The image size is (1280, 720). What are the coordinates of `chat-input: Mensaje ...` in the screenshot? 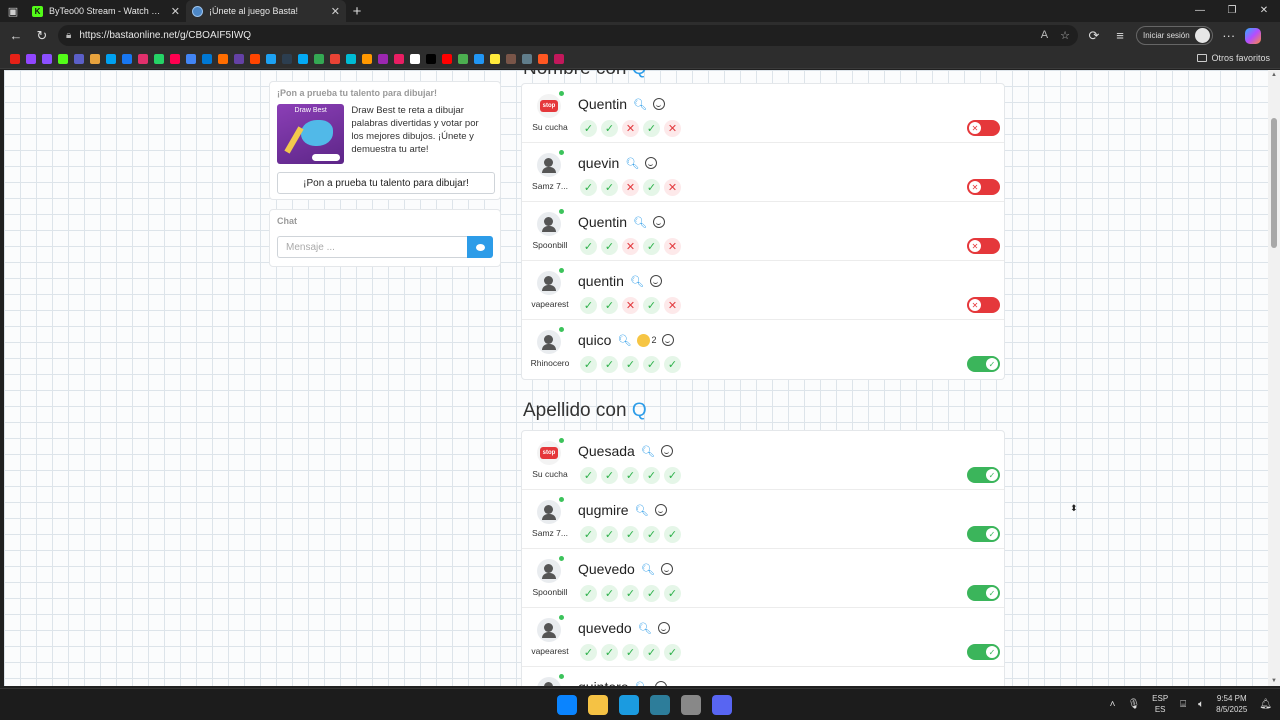 It's located at (372, 247).